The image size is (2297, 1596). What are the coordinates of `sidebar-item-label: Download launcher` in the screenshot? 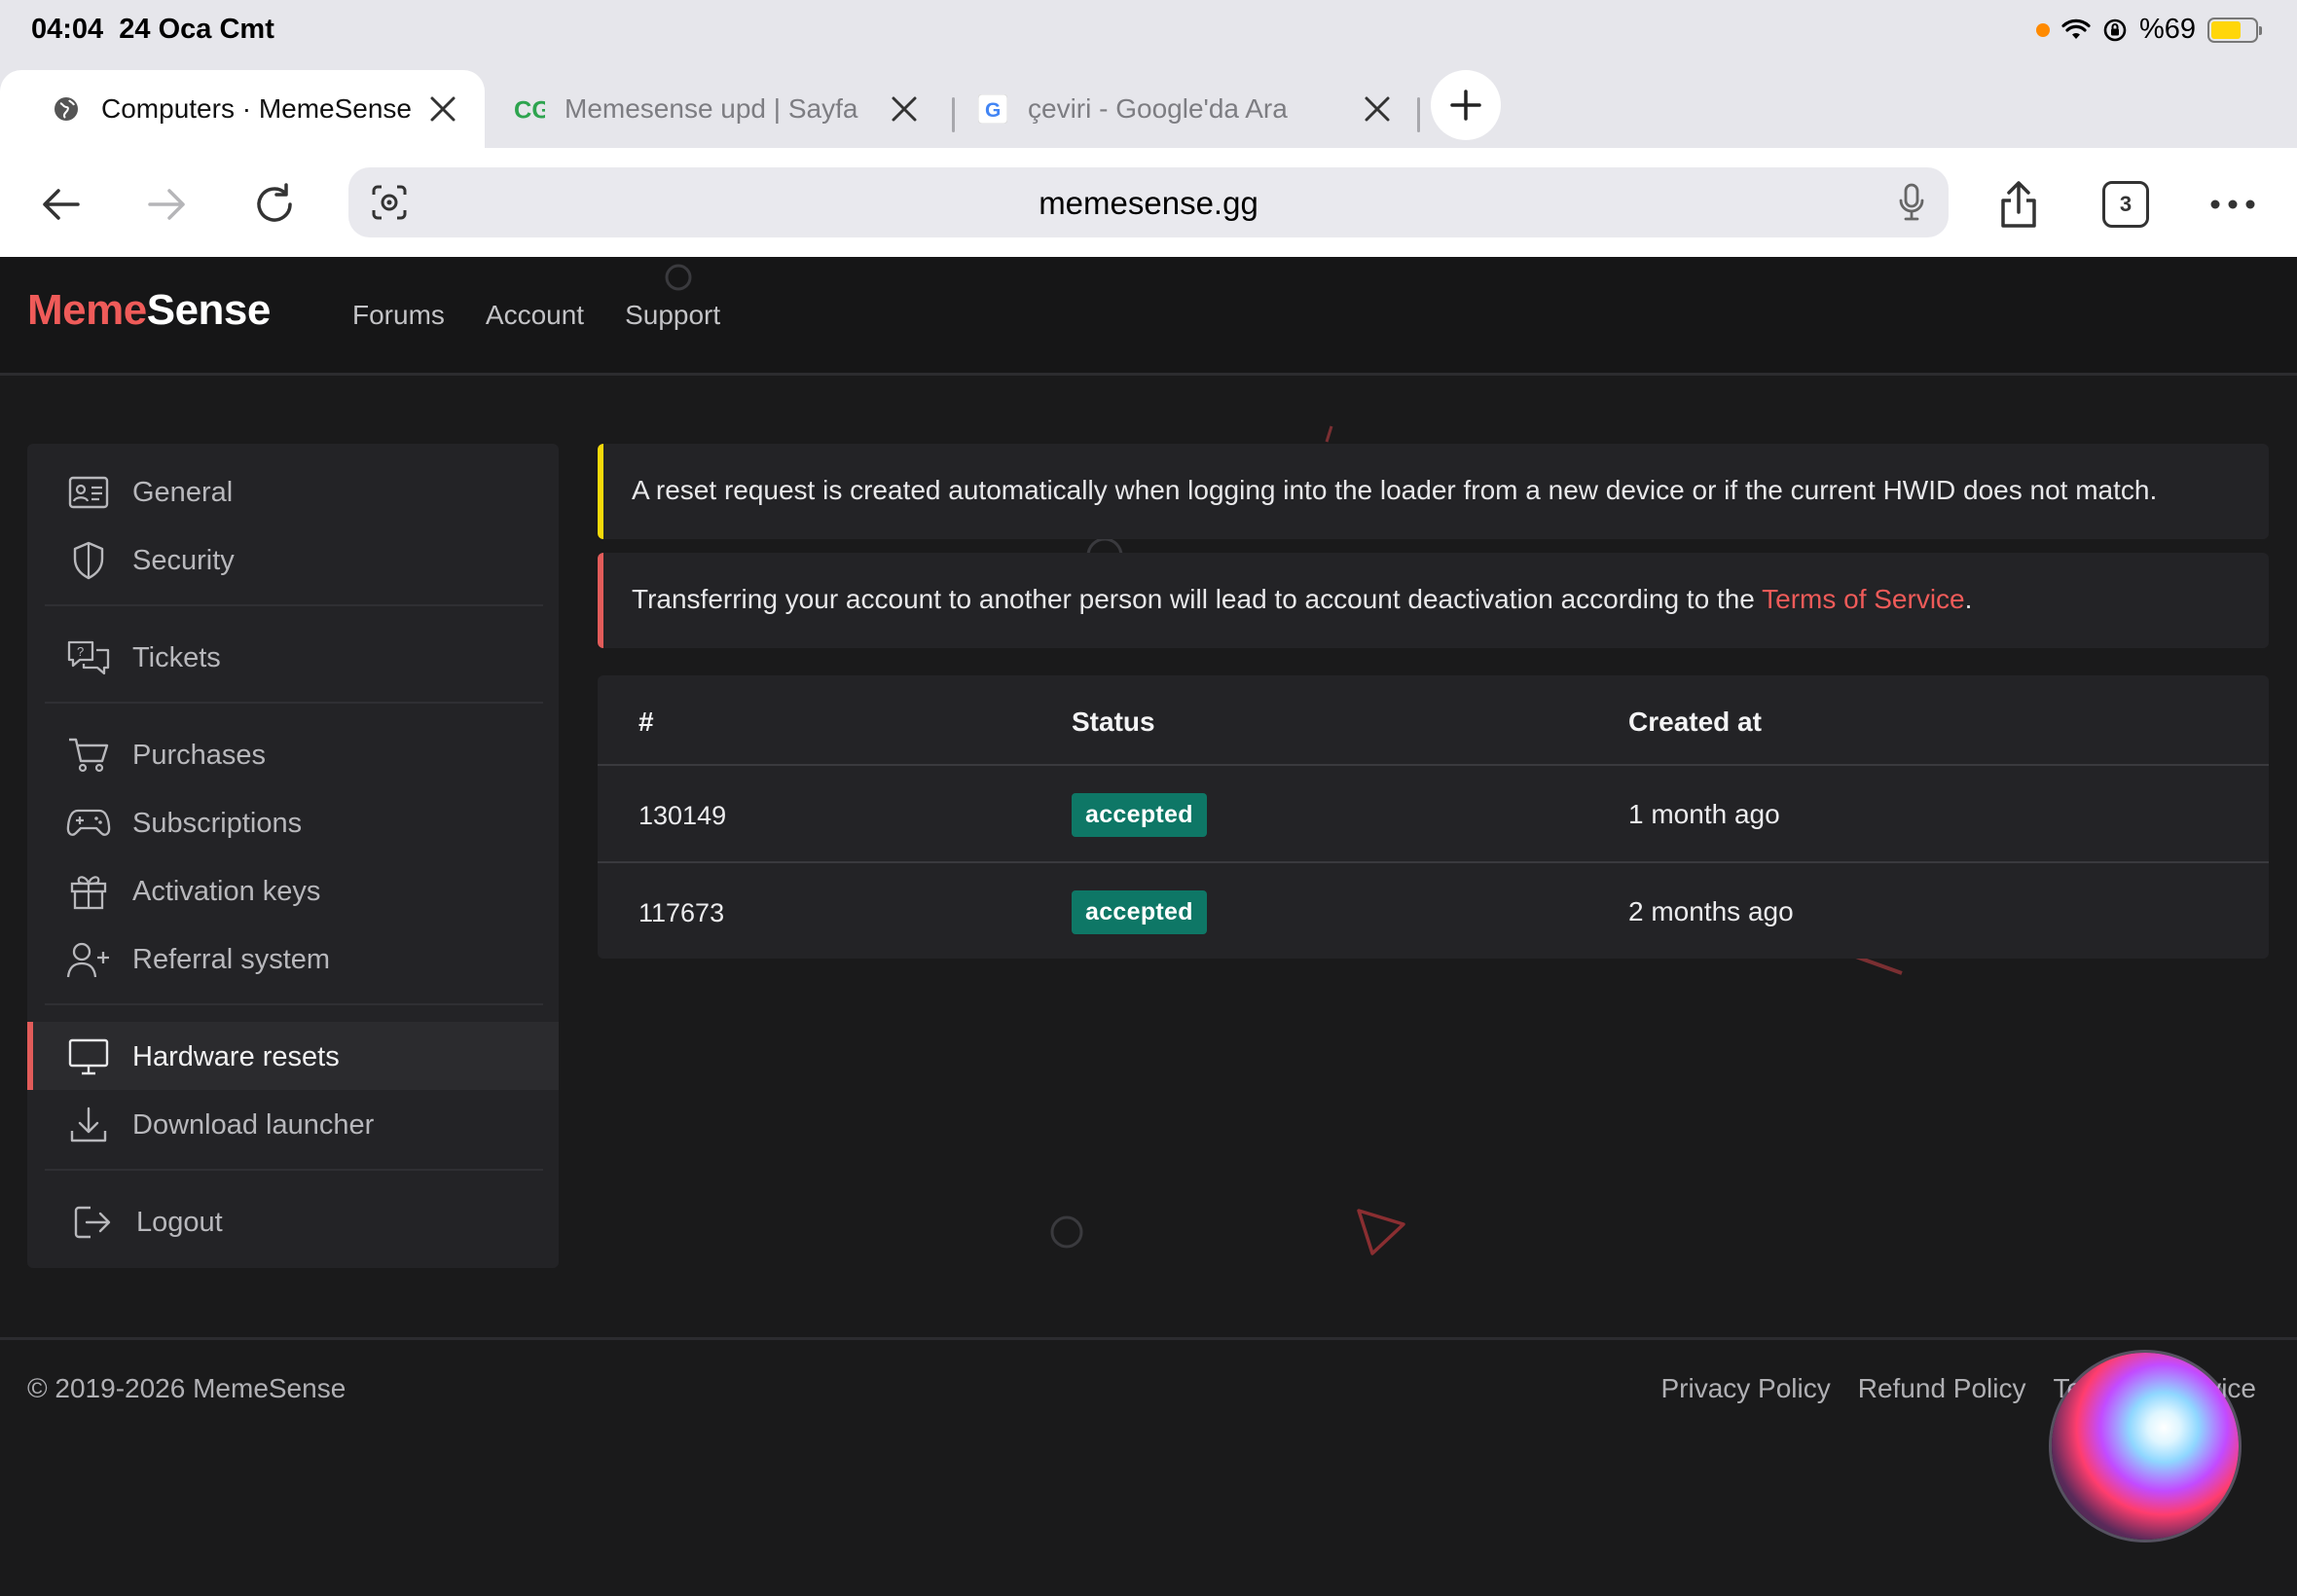 It's located at (254, 1125).